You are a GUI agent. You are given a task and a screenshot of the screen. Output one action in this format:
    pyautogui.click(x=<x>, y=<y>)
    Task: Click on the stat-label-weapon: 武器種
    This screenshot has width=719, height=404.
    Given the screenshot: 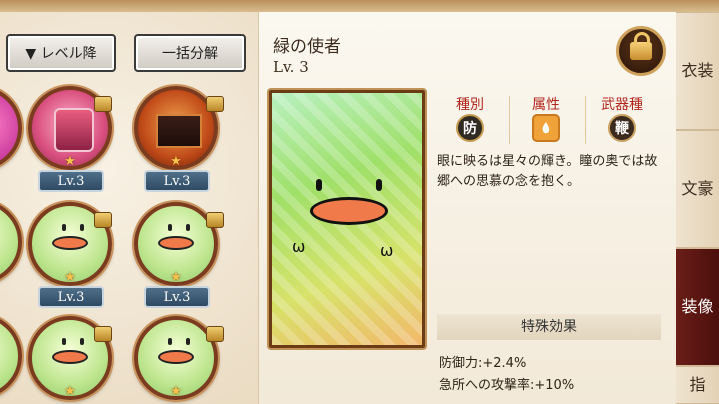 What is the action you would take?
    pyautogui.click(x=622, y=105)
    